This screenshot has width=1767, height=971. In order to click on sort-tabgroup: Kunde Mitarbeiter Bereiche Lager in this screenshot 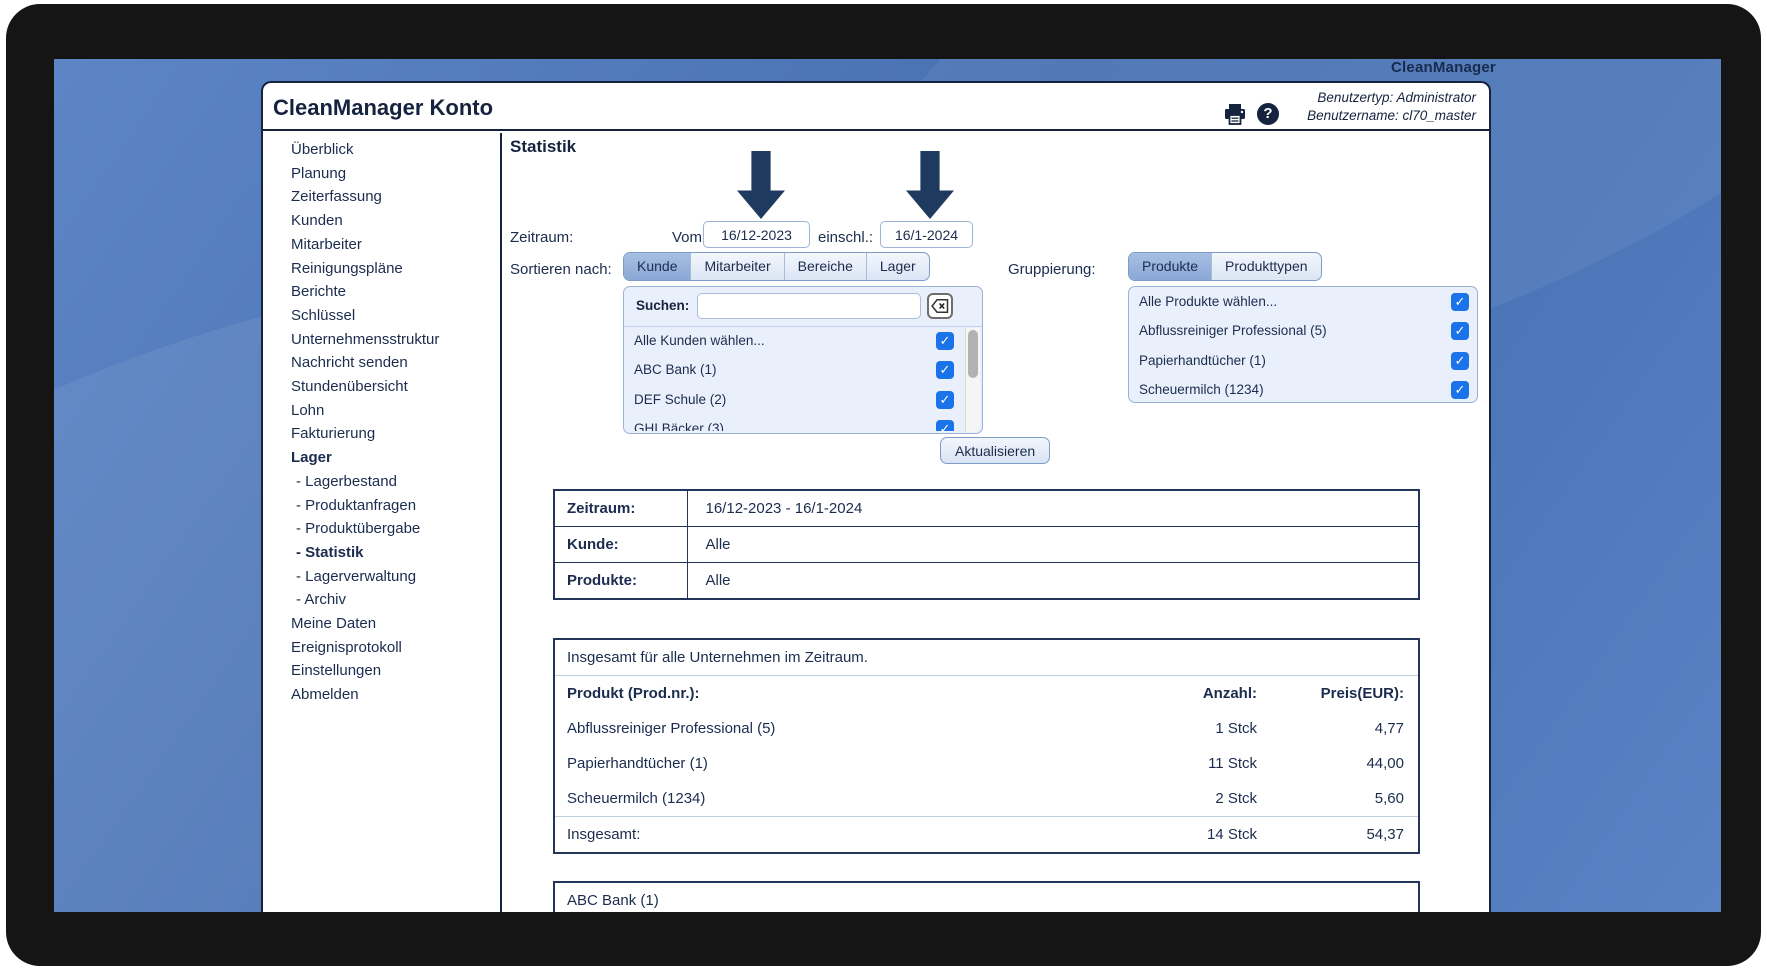, I will do `click(776, 266)`.